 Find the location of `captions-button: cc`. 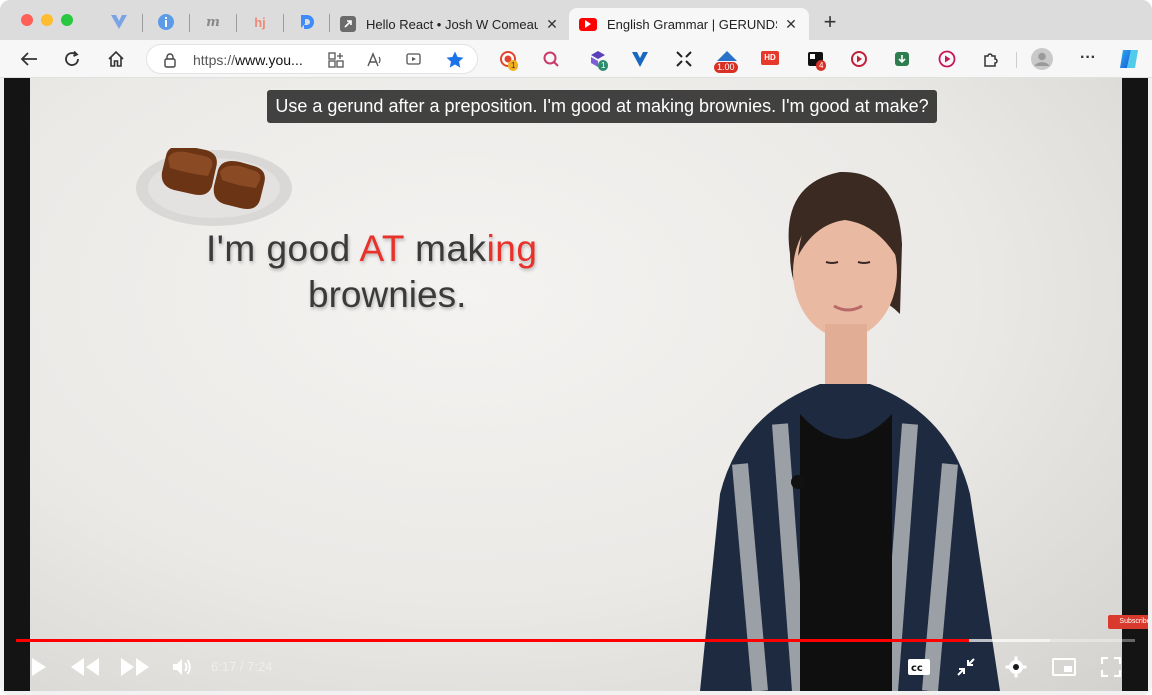

captions-button: cc is located at coordinates (919, 667).